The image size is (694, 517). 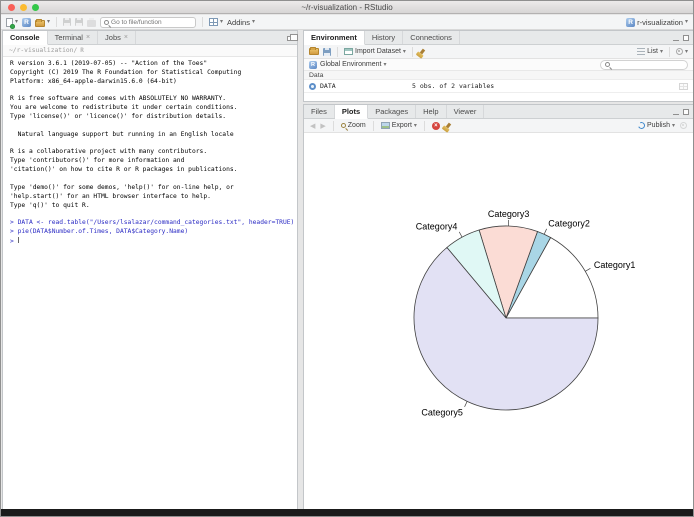 What do you see at coordinates (398, 125) in the screenshot?
I see `export-plot-button: Export ▾` at bounding box center [398, 125].